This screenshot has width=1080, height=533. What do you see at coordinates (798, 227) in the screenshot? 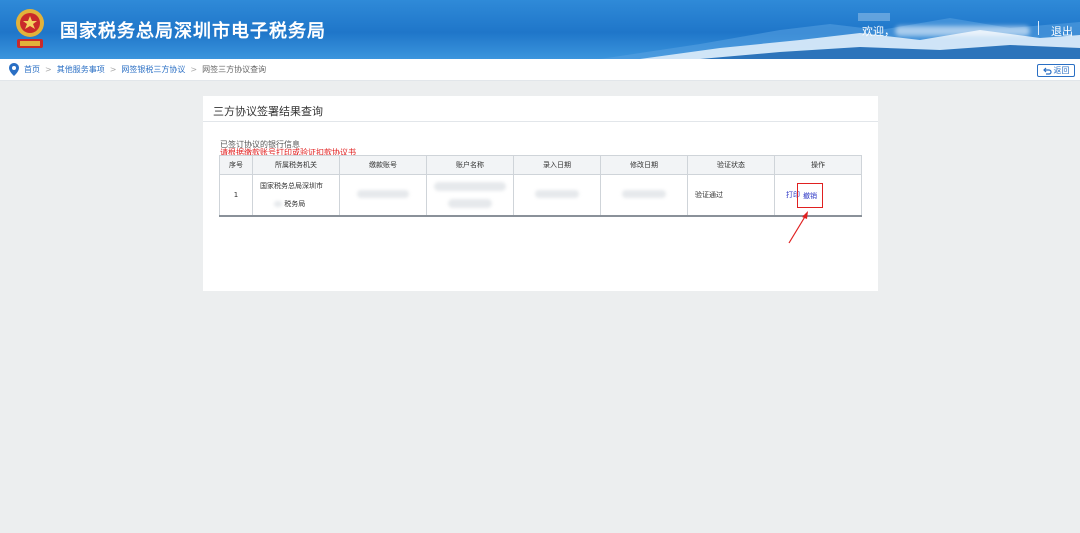
I see `annotation-arrow-icon` at bounding box center [798, 227].